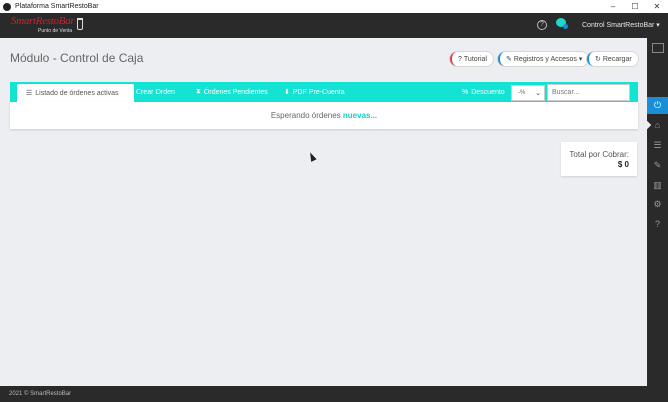  Describe the element at coordinates (538, 93) in the screenshot. I see `chevron-down-icon: ⌄` at that location.